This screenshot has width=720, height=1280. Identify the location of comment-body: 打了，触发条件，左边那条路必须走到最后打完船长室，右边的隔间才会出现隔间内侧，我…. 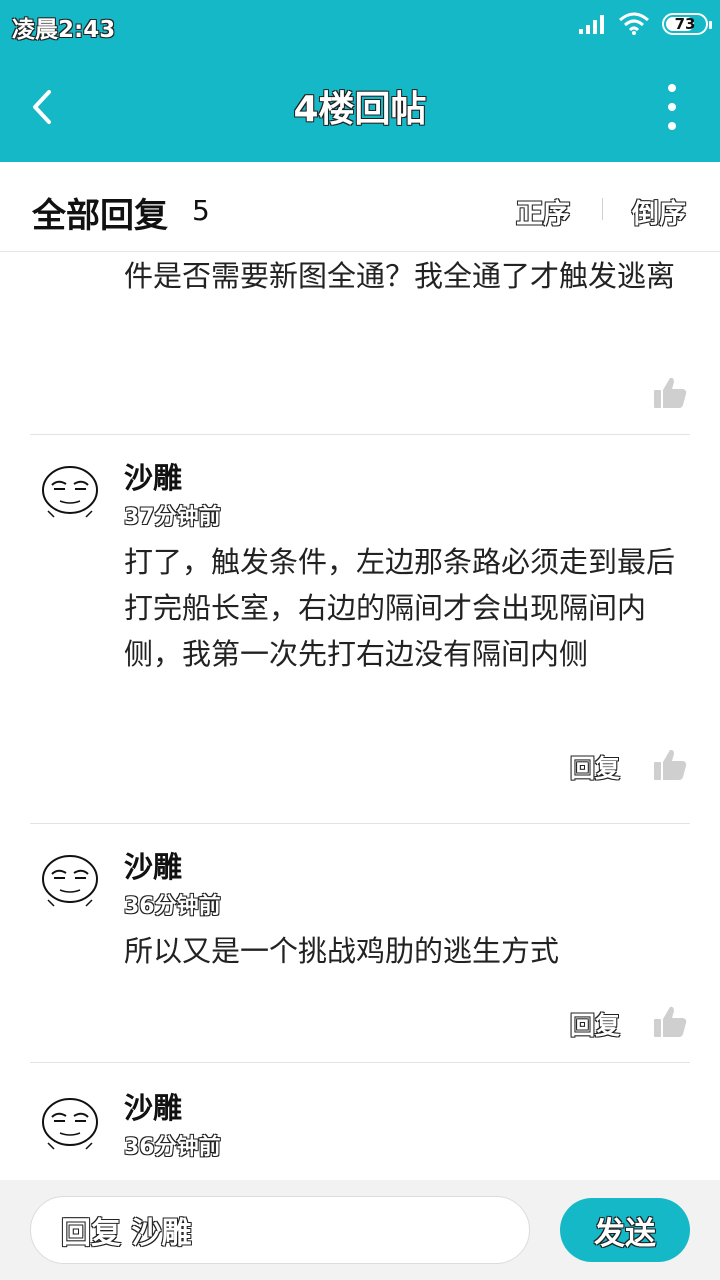
(400, 608).